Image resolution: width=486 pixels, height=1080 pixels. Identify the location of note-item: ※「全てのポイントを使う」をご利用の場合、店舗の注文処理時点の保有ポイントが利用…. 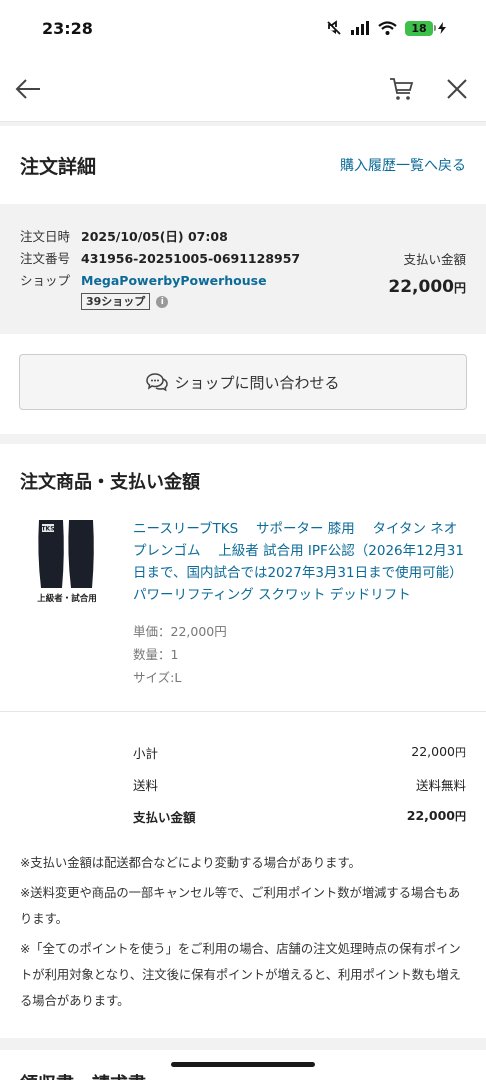
(240, 975).